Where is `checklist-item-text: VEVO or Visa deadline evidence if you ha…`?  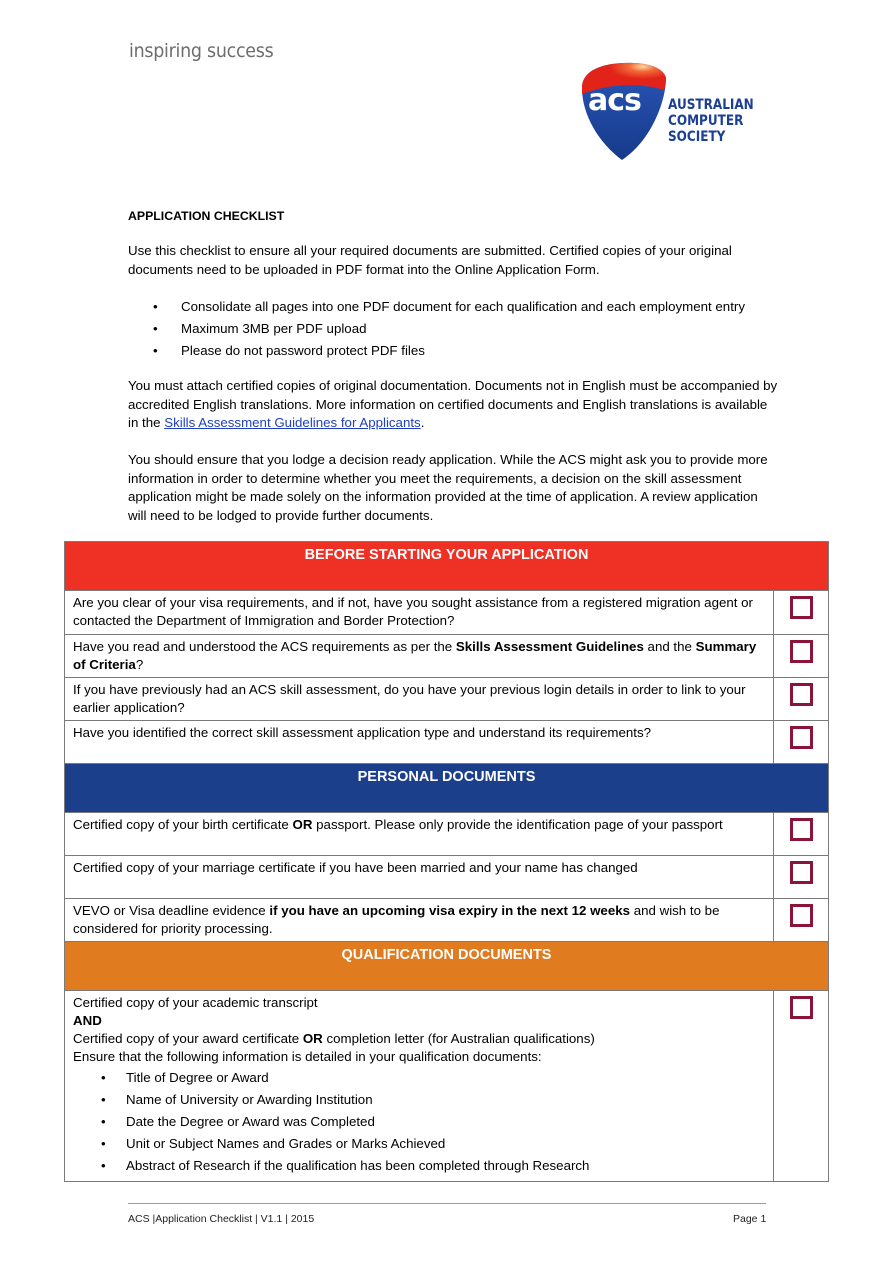 checklist-item-text: VEVO or Visa deadline evidence if you ha… is located at coordinates (419, 920).